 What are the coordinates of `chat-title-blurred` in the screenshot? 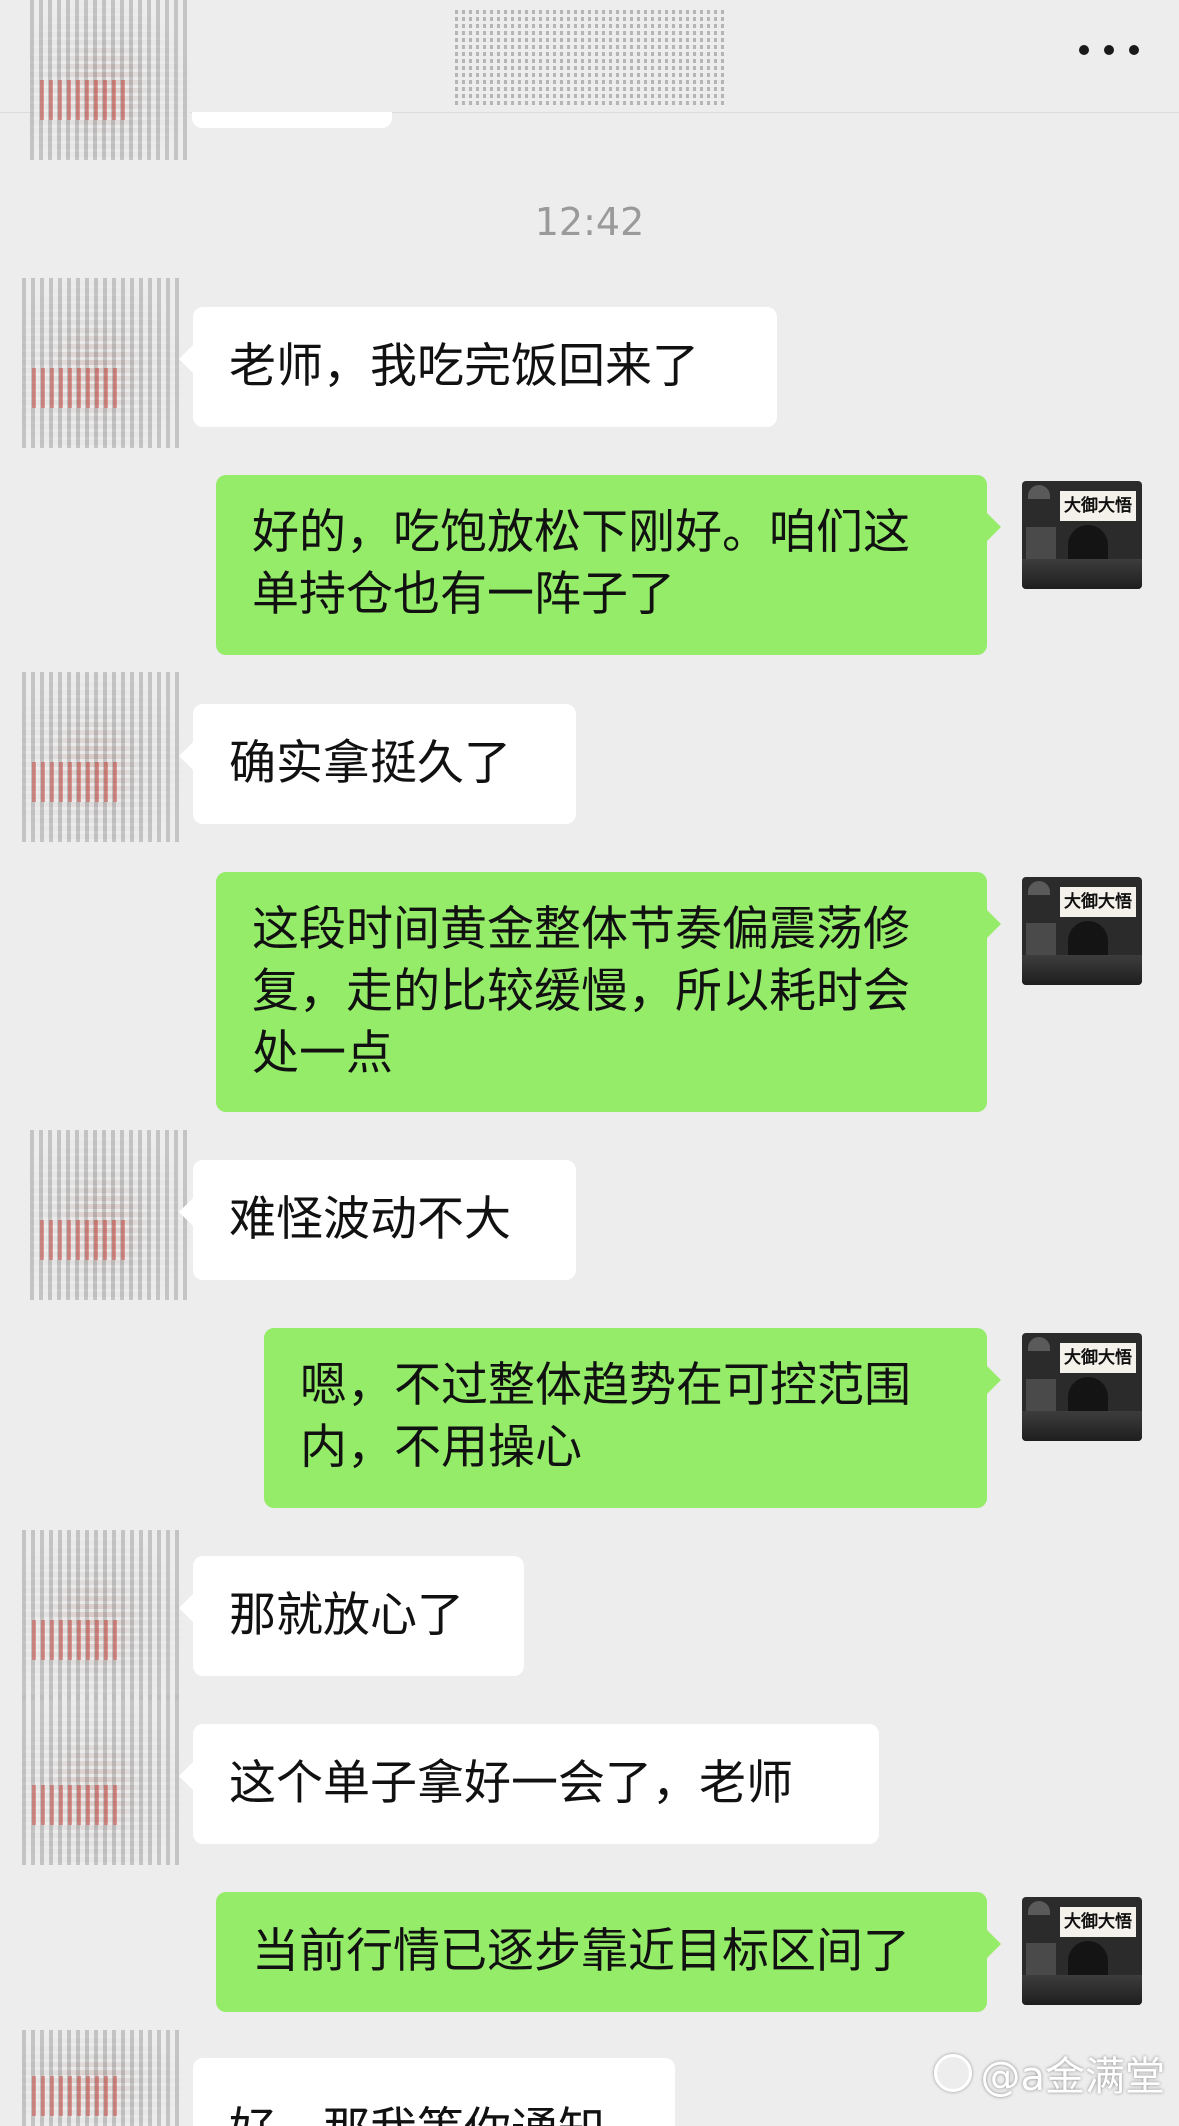 It's located at (590, 57).